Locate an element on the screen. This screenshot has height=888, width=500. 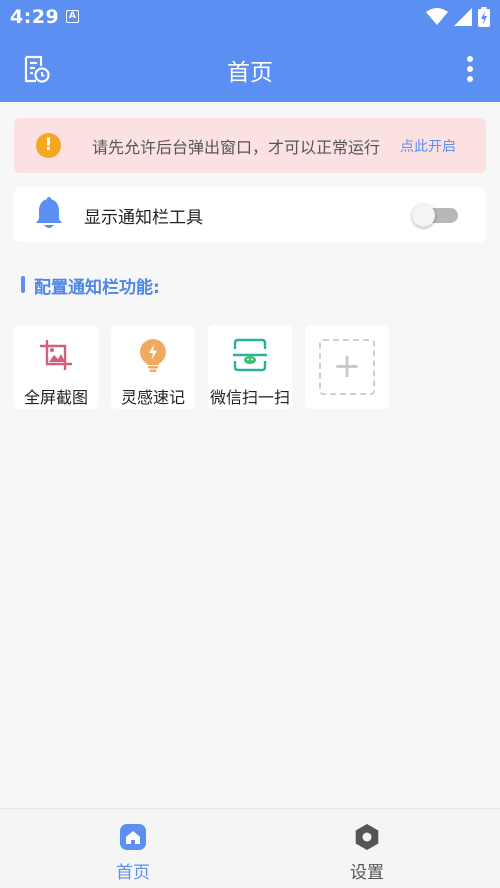
add-tool-tile: + is located at coordinates (347, 367).